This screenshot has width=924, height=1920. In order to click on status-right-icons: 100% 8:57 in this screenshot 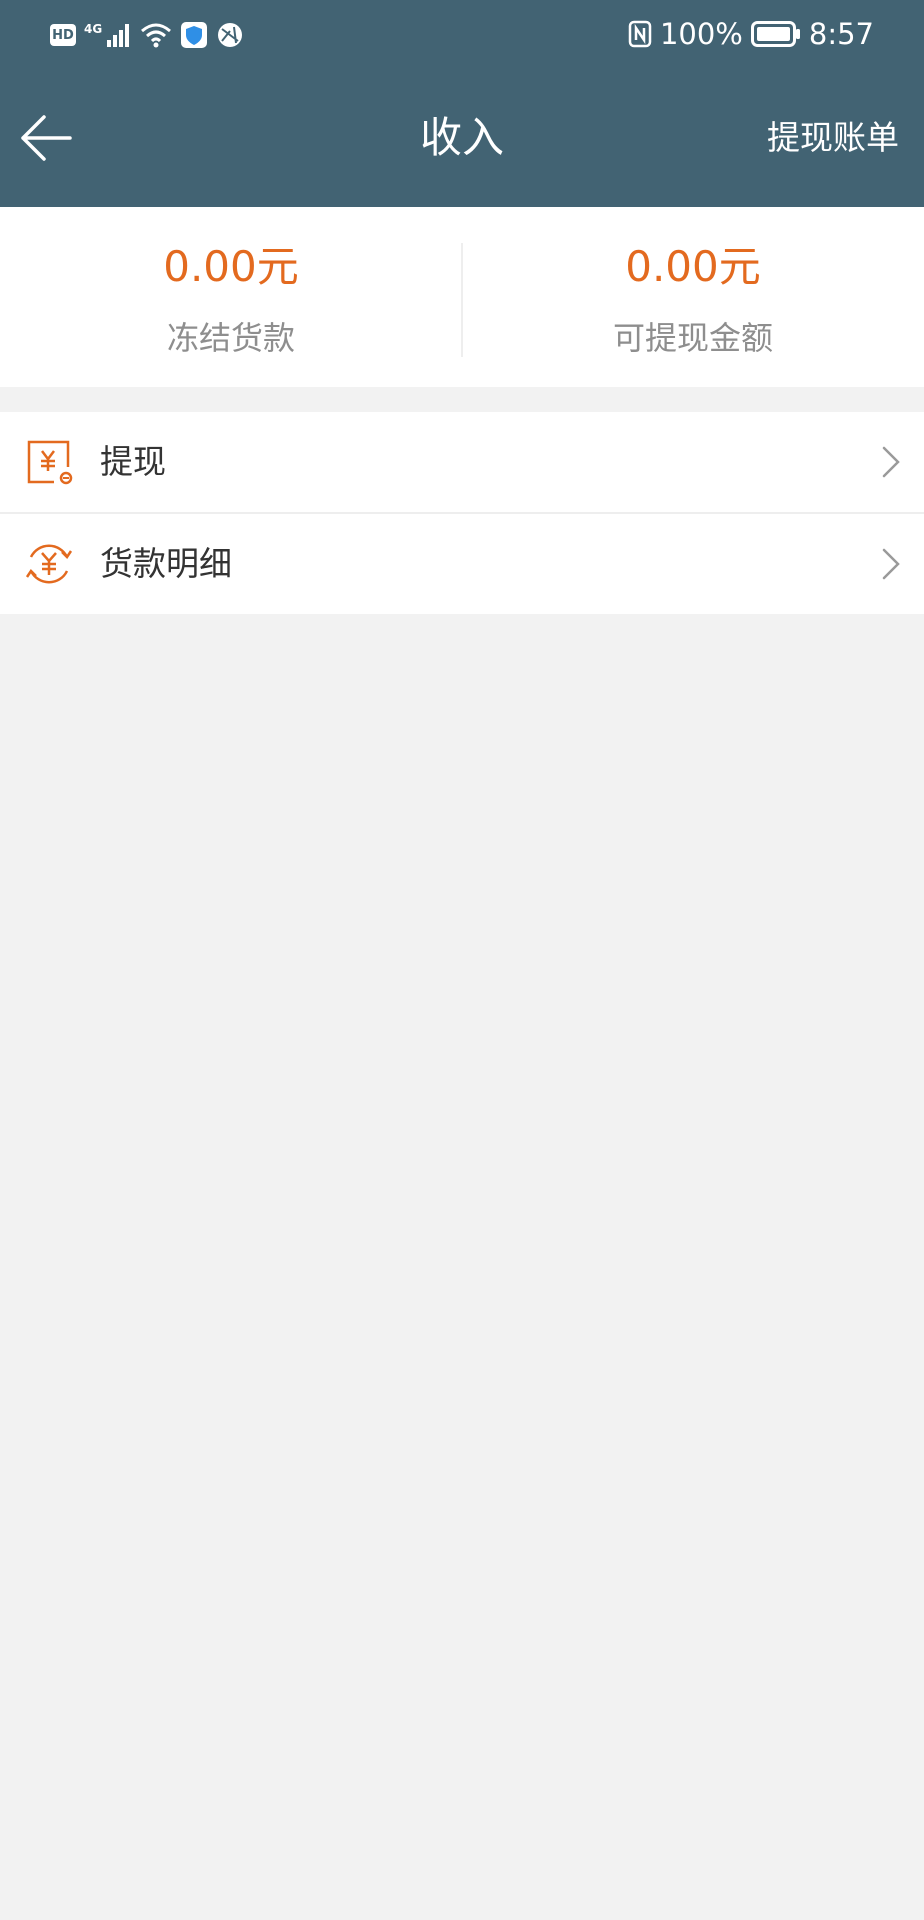, I will do `click(751, 34)`.